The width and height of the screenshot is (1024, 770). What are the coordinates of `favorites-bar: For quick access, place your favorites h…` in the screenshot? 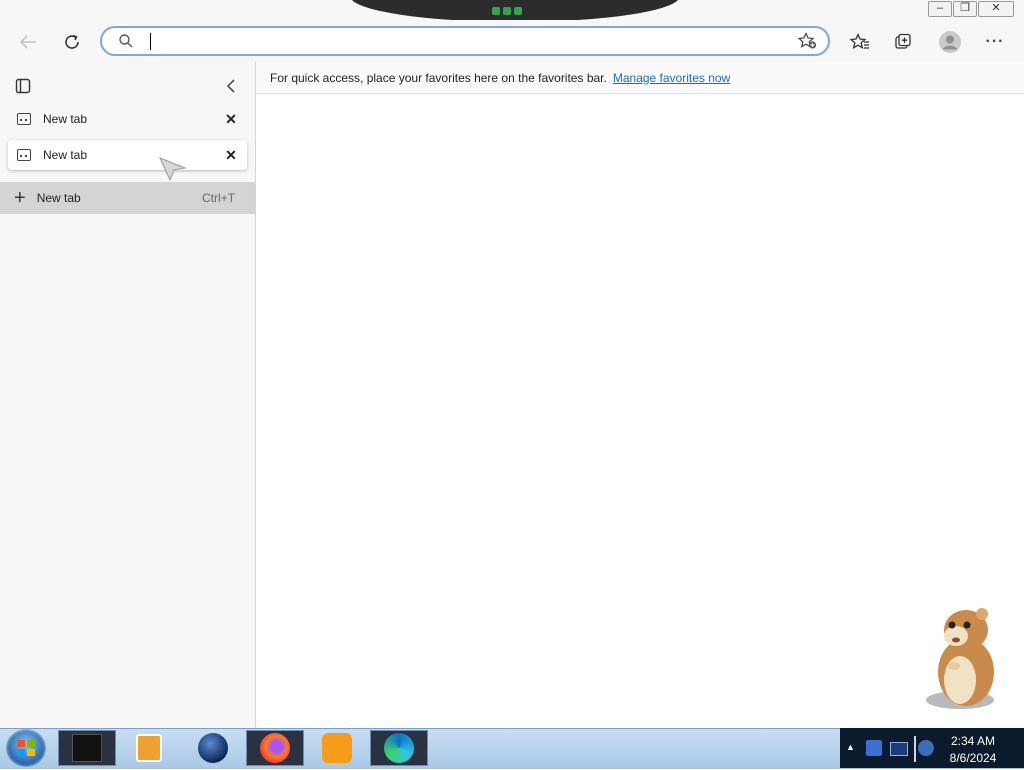 It's located at (640, 78).